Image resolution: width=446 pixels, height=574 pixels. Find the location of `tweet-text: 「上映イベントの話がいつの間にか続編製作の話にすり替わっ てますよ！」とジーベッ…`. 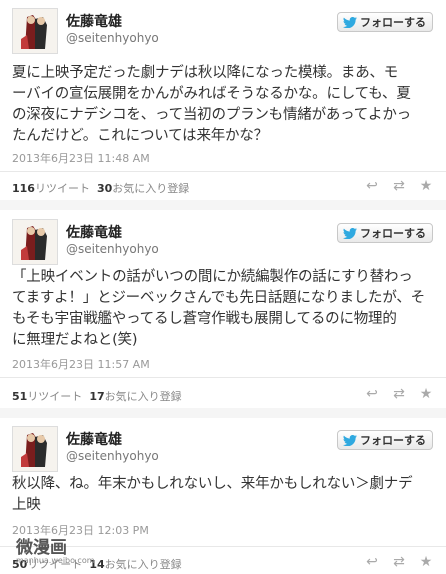

tweet-text: 「上映イベントの話がいつの間にか続編製作の話にすり替わっ てますよ！」とジーベッ… is located at coordinates (218, 308).